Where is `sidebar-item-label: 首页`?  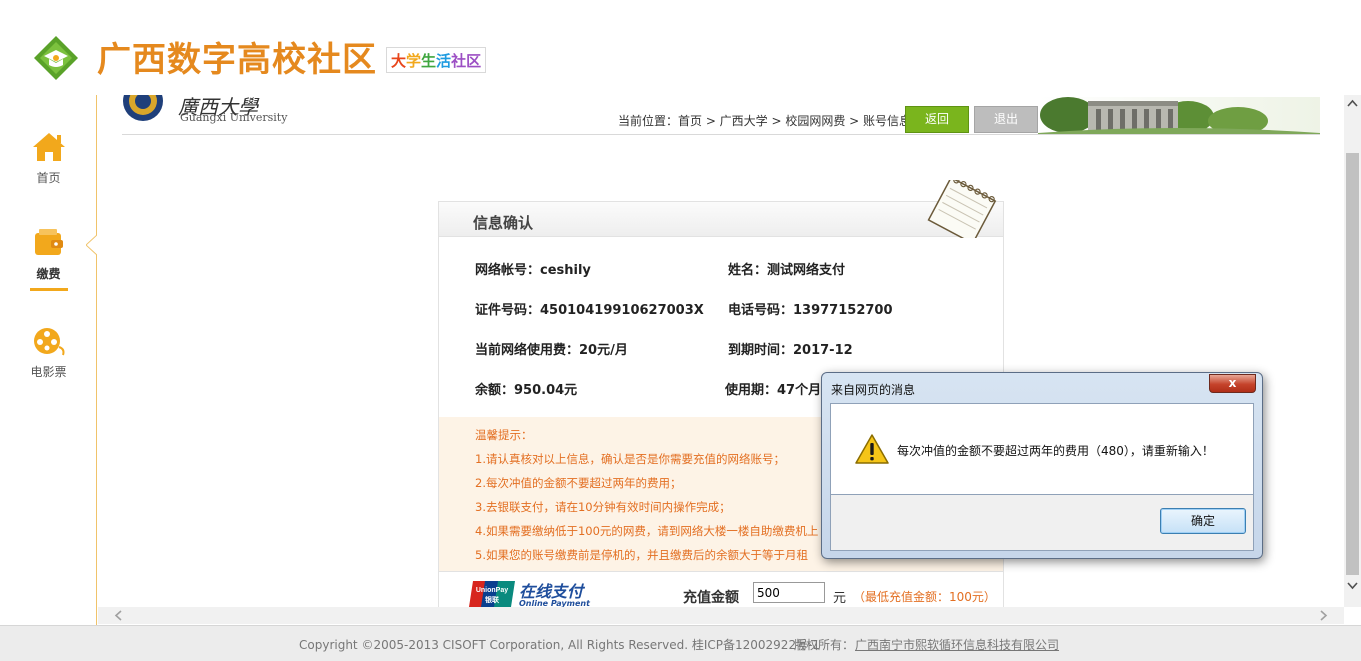
sidebar-item-label: 首页 is located at coordinates (48, 178).